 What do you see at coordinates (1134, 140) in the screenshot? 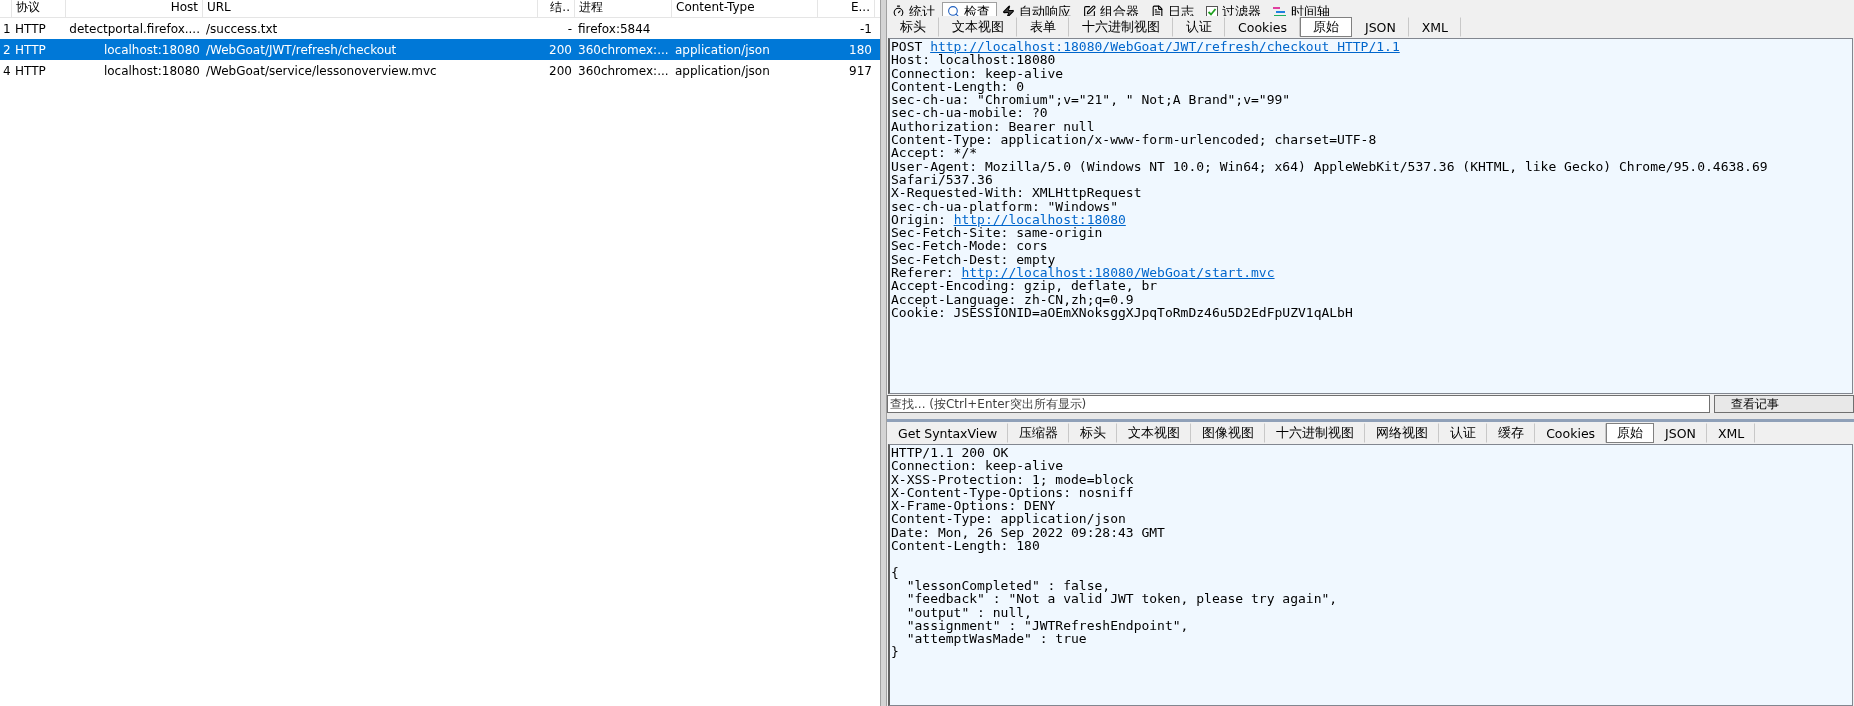
I see `request-line: Content-Type: application/x-www-form-urlencoded; charset=UTF-8` at bounding box center [1134, 140].